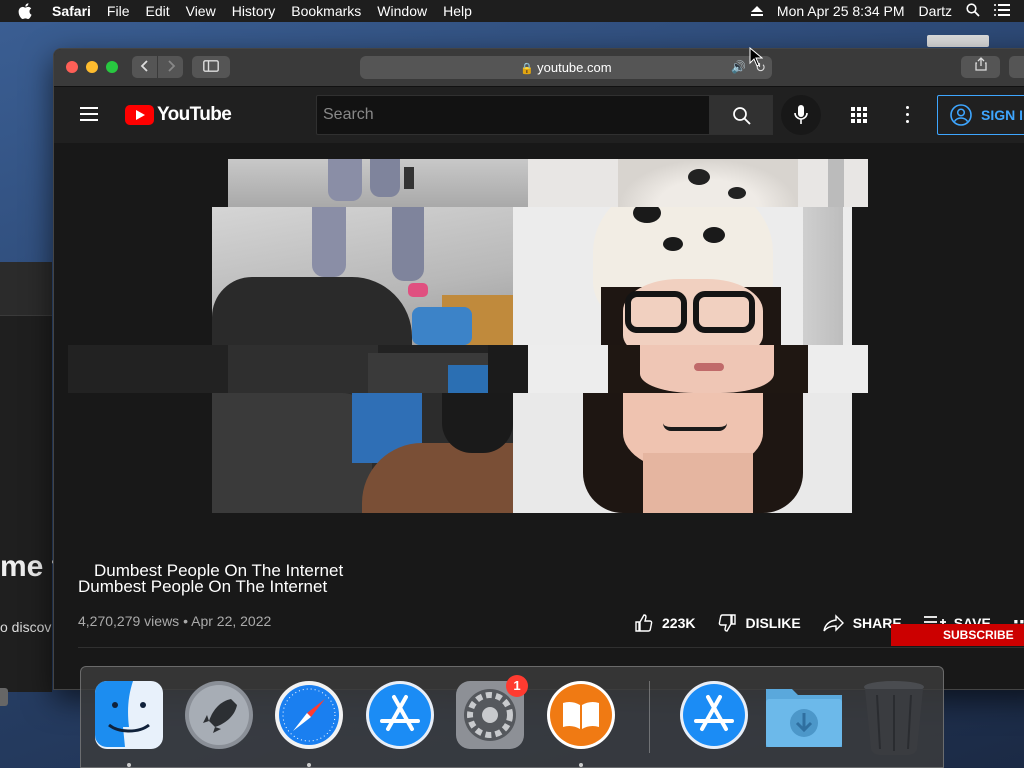 The width and height of the screenshot is (1024, 768). I want to click on dock-app-store-download, so click(714, 715).